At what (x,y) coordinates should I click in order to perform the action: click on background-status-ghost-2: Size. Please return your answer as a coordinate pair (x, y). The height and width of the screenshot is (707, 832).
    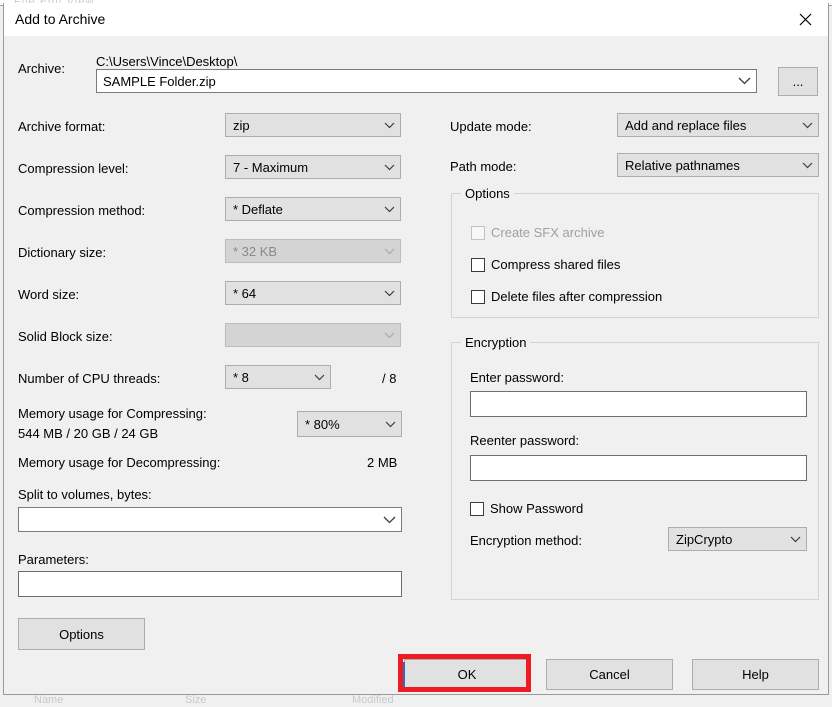
    Looking at the image, I should click on (196, 700).